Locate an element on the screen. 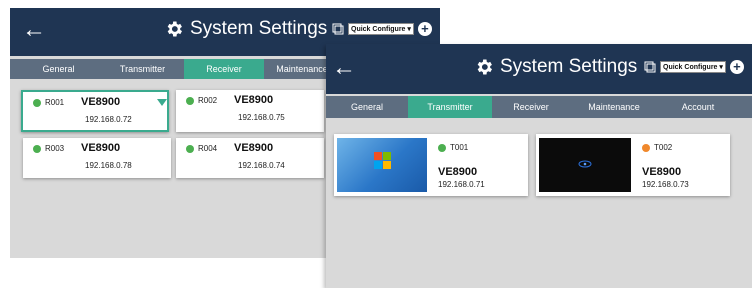  device-ip: 192.168.0.72 is located at coordinates (108, 119).